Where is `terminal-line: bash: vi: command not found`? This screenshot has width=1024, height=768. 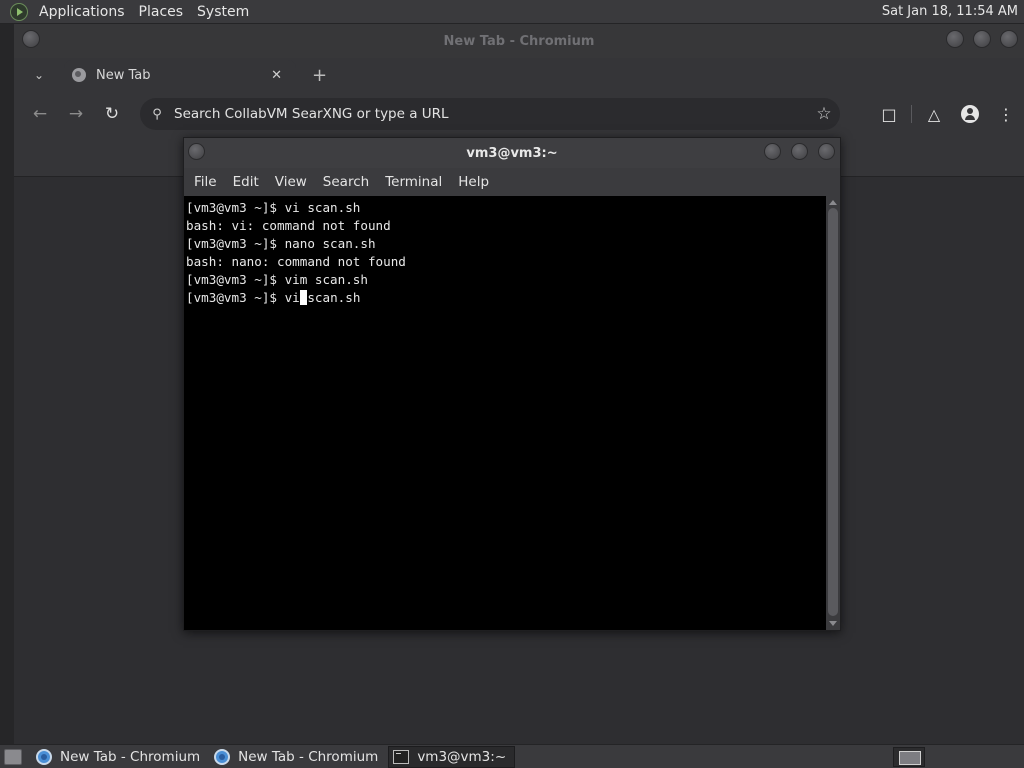
terminal-line: bash: vi: command not found is located at coordinates (288, 225).